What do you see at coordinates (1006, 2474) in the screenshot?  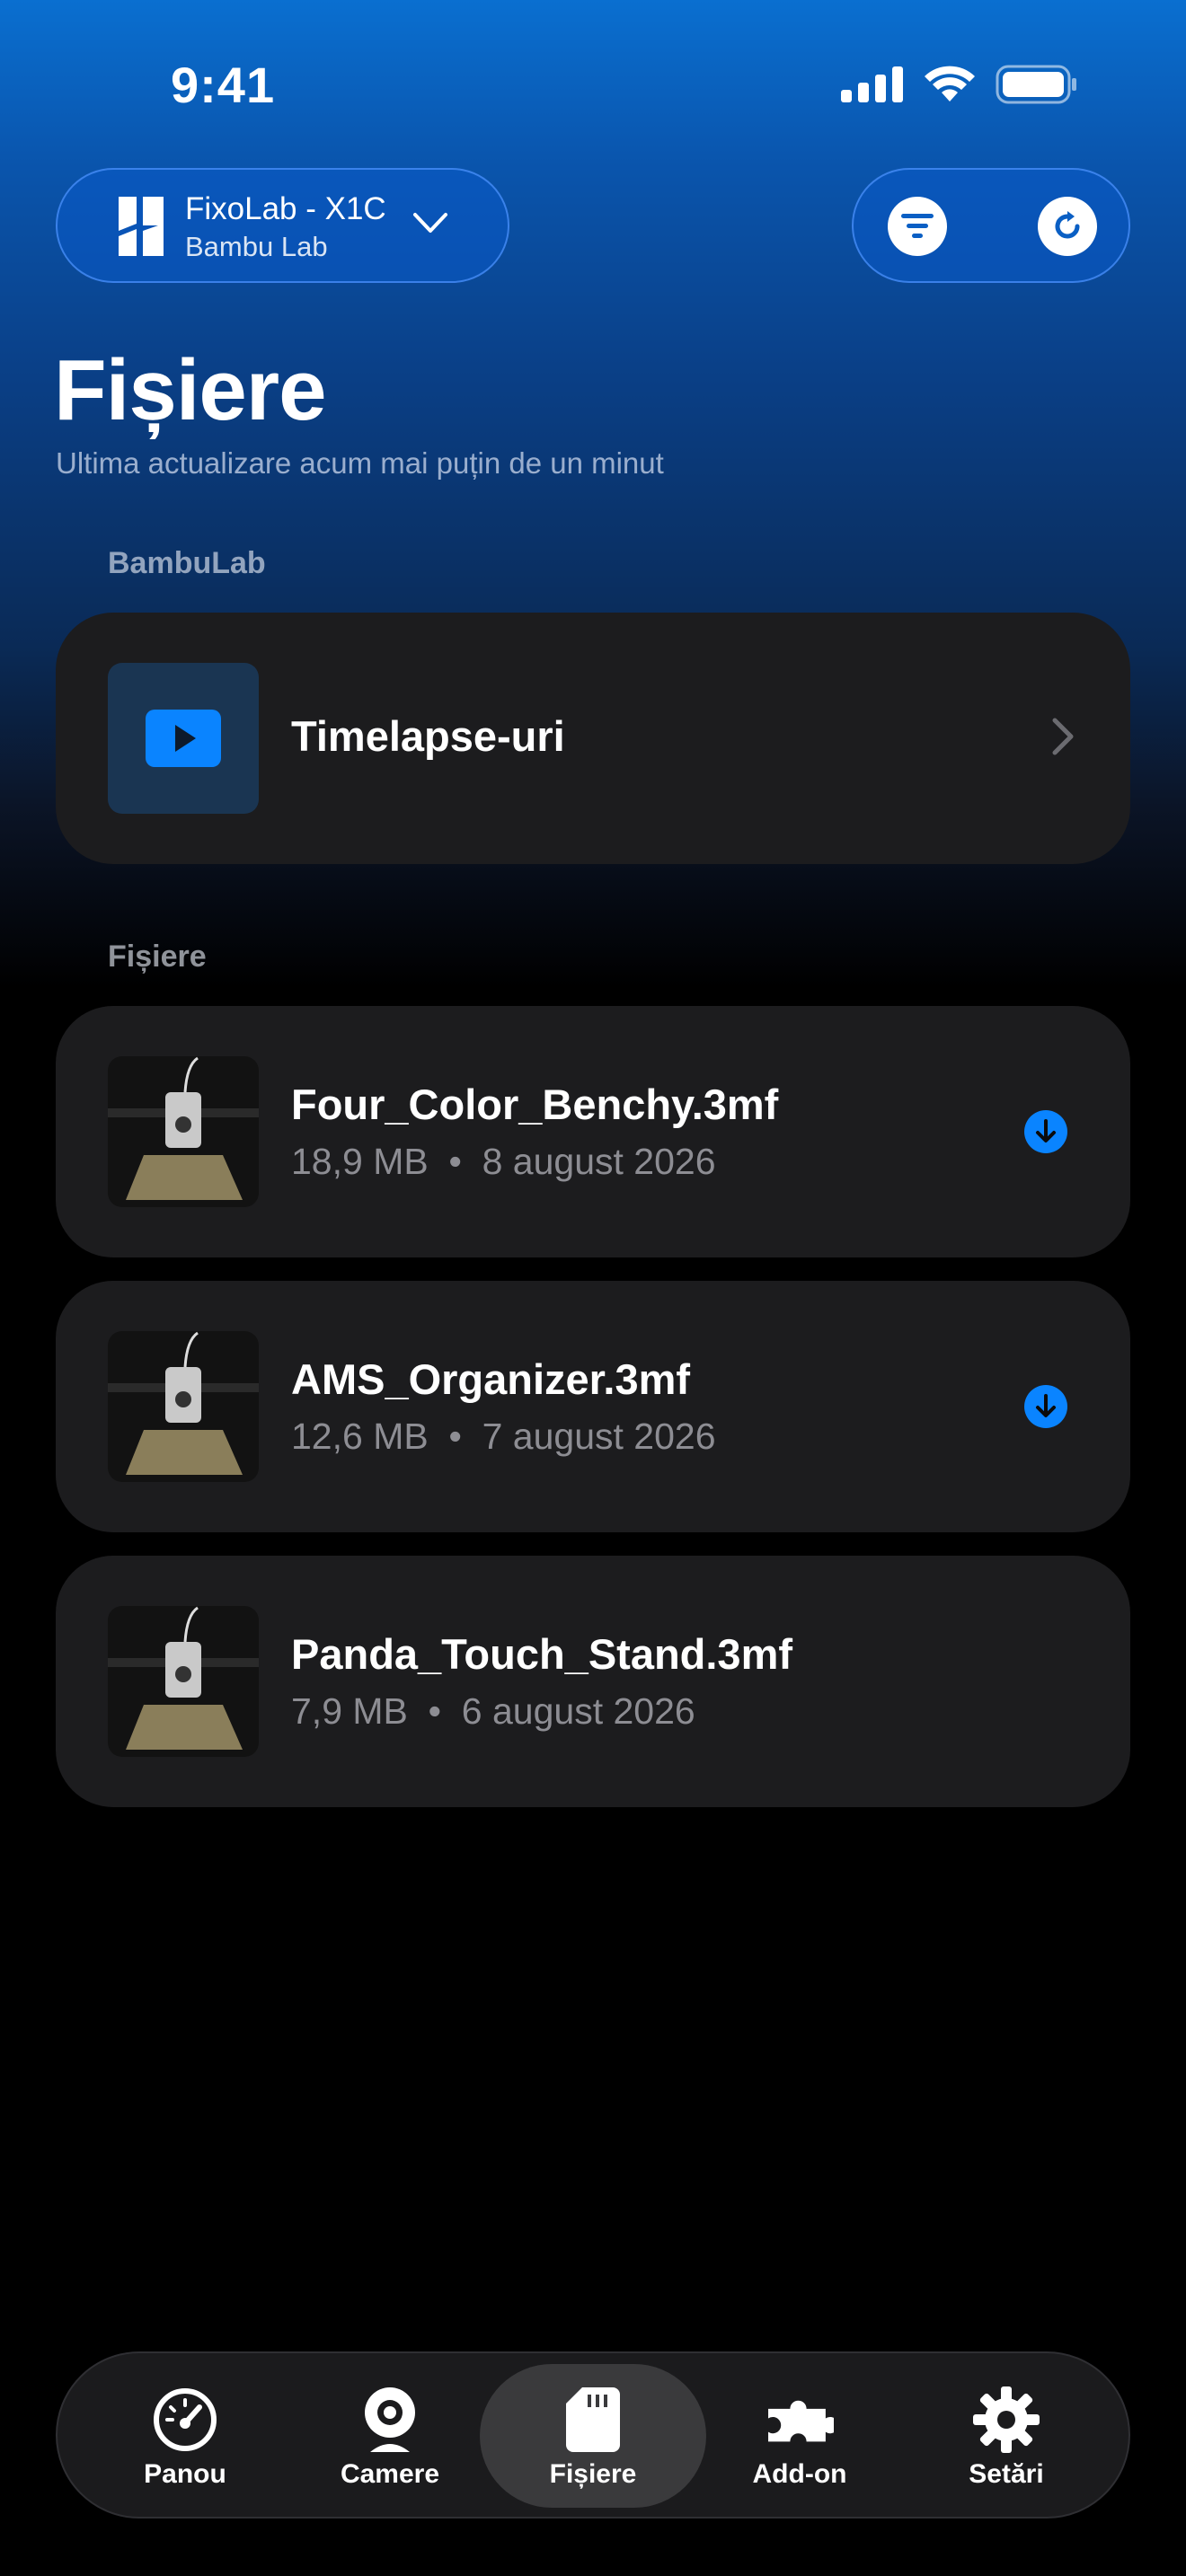 I see `tab-label: Setări` at bounding box center [1006, 2474].